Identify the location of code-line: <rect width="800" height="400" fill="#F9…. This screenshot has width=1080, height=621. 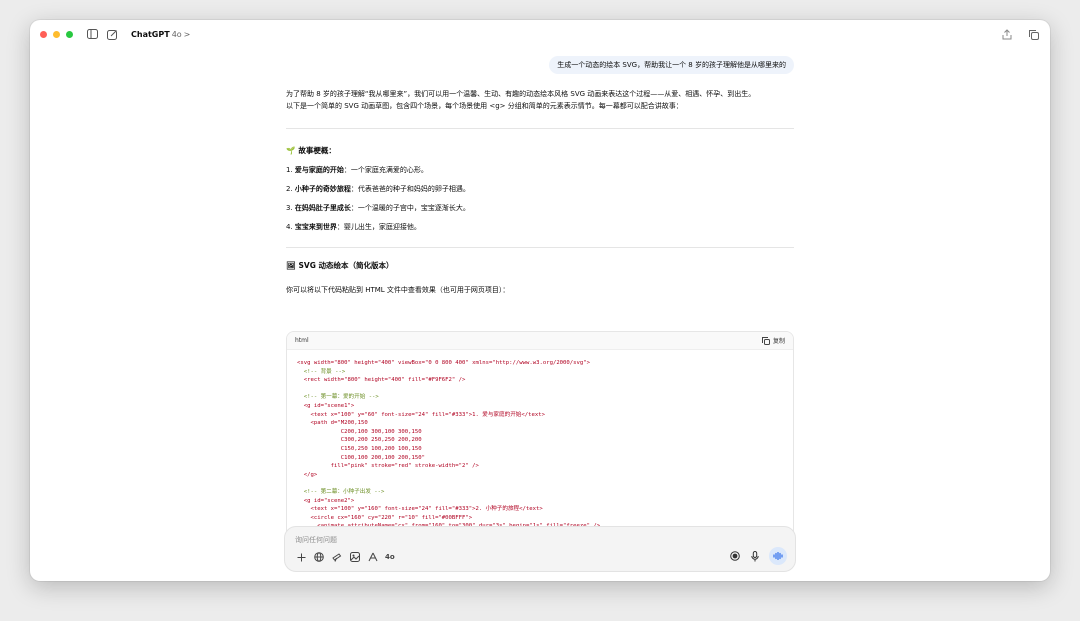
(381, 380).